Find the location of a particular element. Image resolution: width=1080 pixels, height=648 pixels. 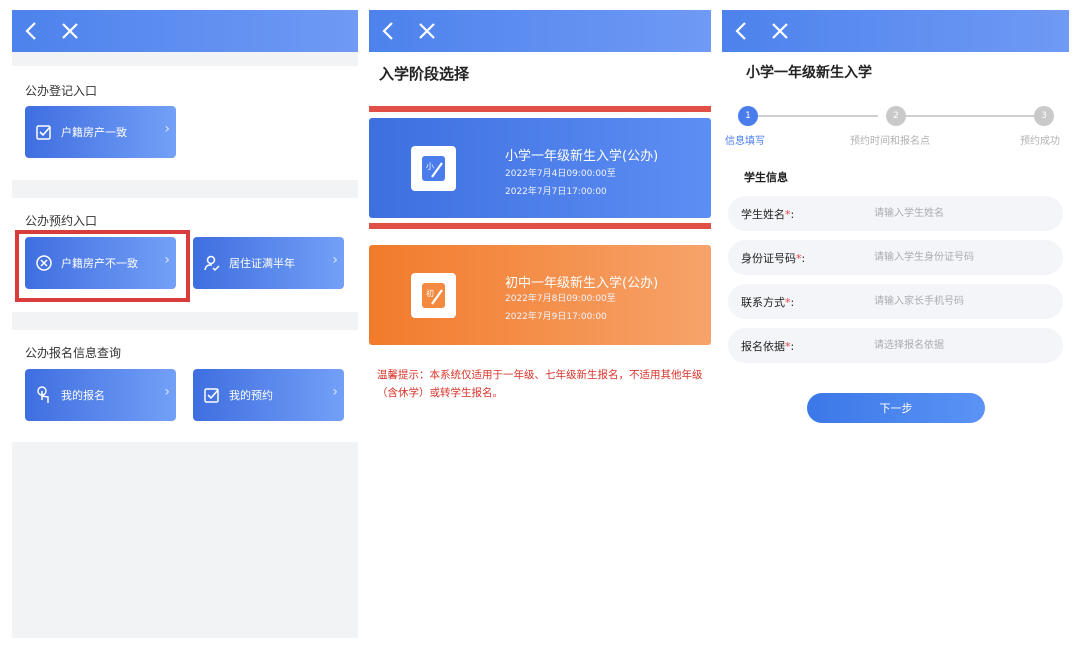

step-2-indicator: 2 is located at coordinates (896, 116).